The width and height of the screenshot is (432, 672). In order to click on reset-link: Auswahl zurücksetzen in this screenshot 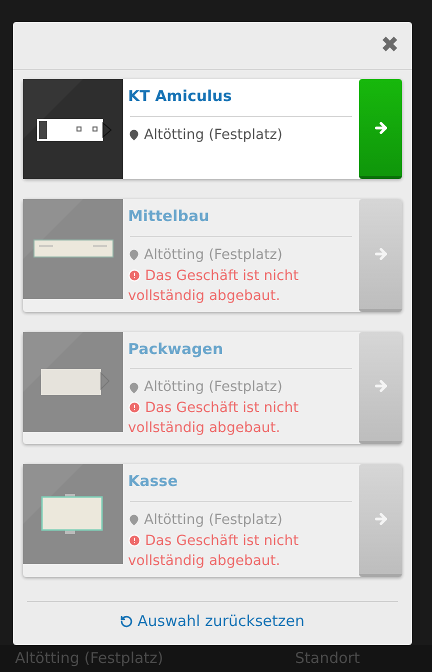, I will do `click(212, 621)`.